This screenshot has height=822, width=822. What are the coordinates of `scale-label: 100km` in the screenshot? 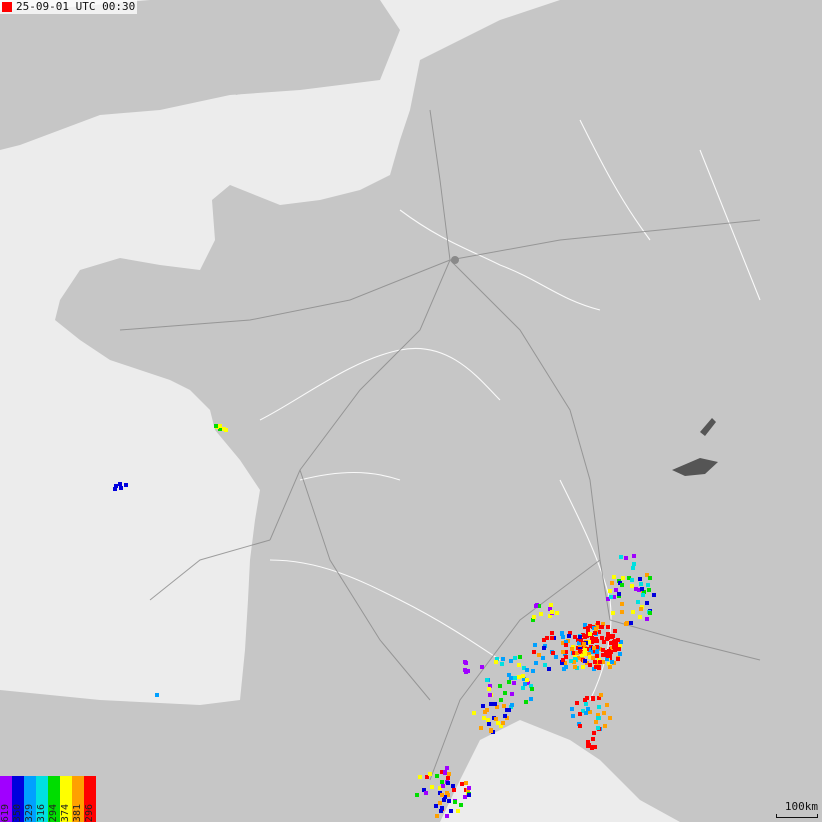 It's located at (801, 806).